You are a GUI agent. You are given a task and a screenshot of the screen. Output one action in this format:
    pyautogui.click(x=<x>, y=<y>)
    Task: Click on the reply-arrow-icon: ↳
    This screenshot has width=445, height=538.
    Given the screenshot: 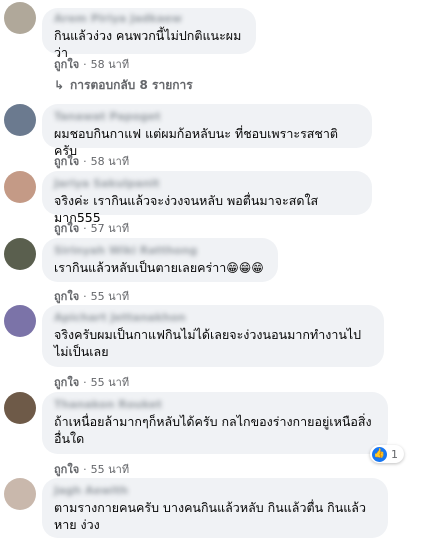 What is the action you would take?
    pyautogui.click(x=59, y=85)
    